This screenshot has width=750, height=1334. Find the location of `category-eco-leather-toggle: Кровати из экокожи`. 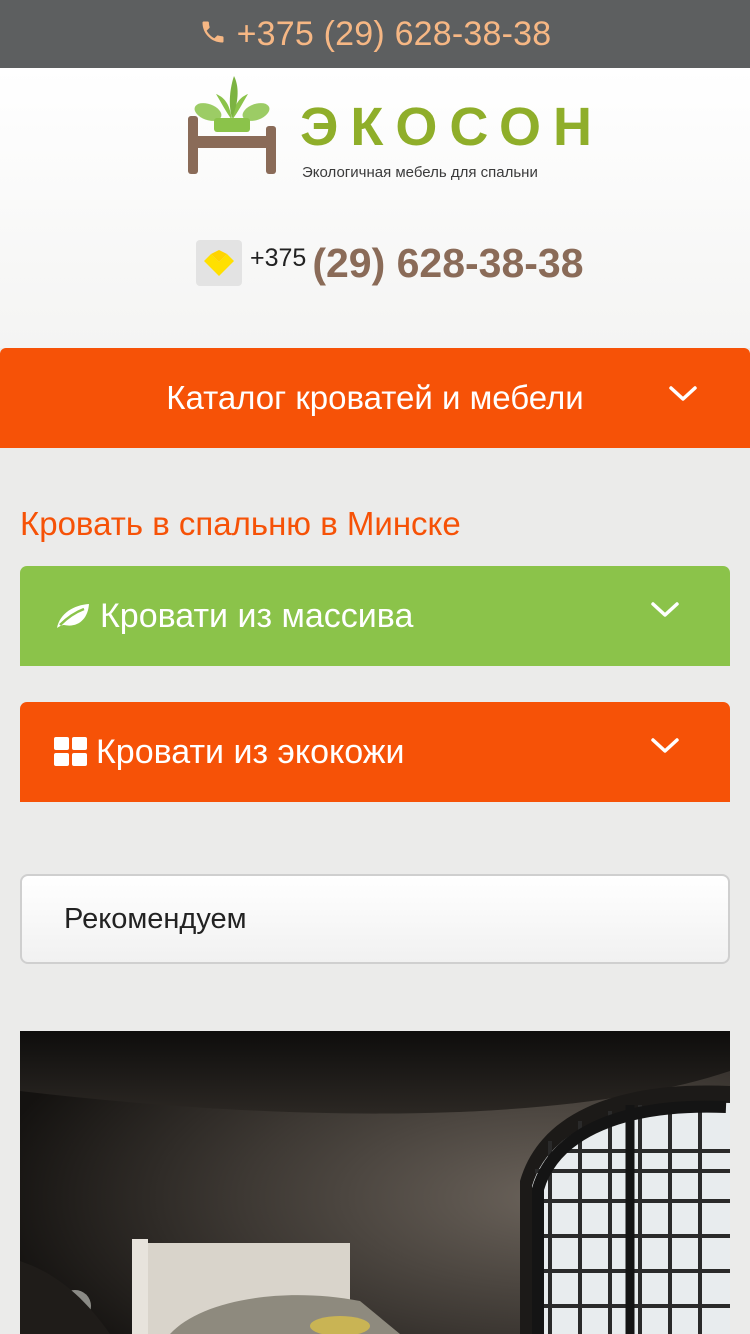

category-eco-leather-toggle: Кровати из экокожи is located at coordinates (375, 752).